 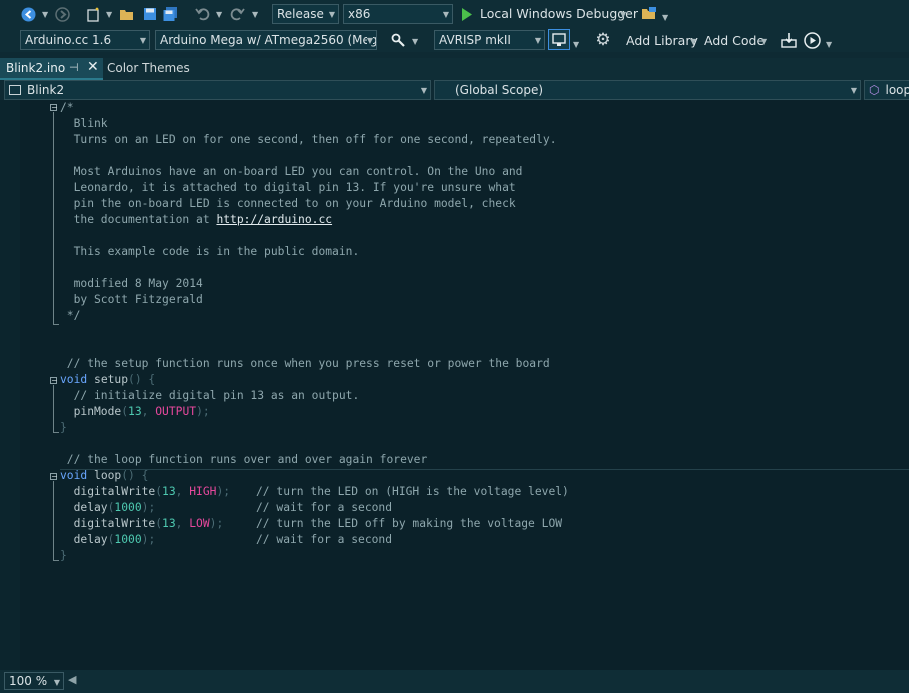 I want to click on tab-color-themes: Color Themes, so click(x=148, y=68).